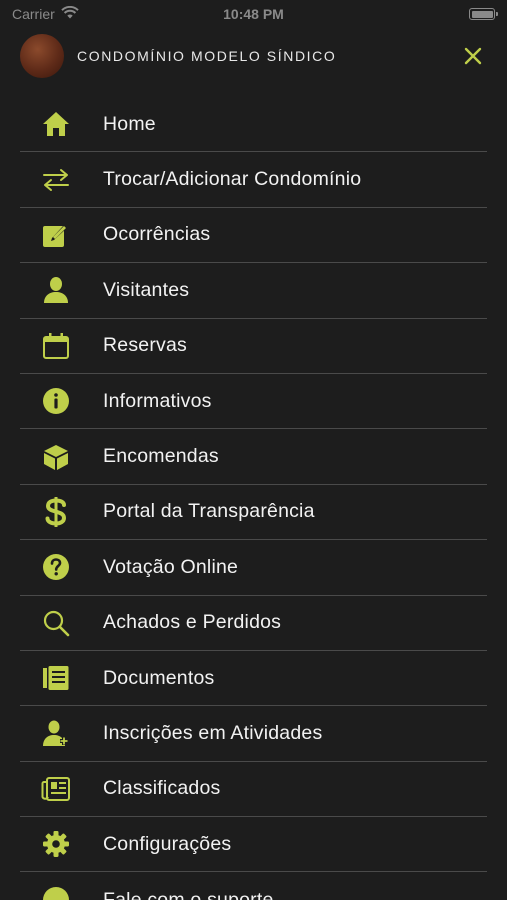 This screenshot has height=900, width=507. I want to click on menu-item-switch-condo: Trocar/Adicionar Condomínio, so click(253, 180).